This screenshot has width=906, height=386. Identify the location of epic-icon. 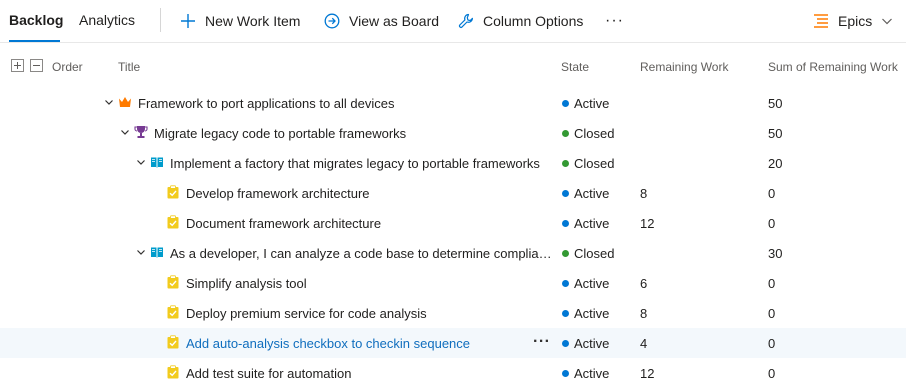
(125, 102).